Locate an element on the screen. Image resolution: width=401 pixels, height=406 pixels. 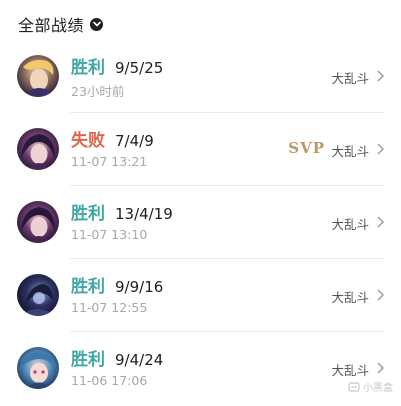
match-time: 11-07 13:21 is located at coordinates (109, 161).